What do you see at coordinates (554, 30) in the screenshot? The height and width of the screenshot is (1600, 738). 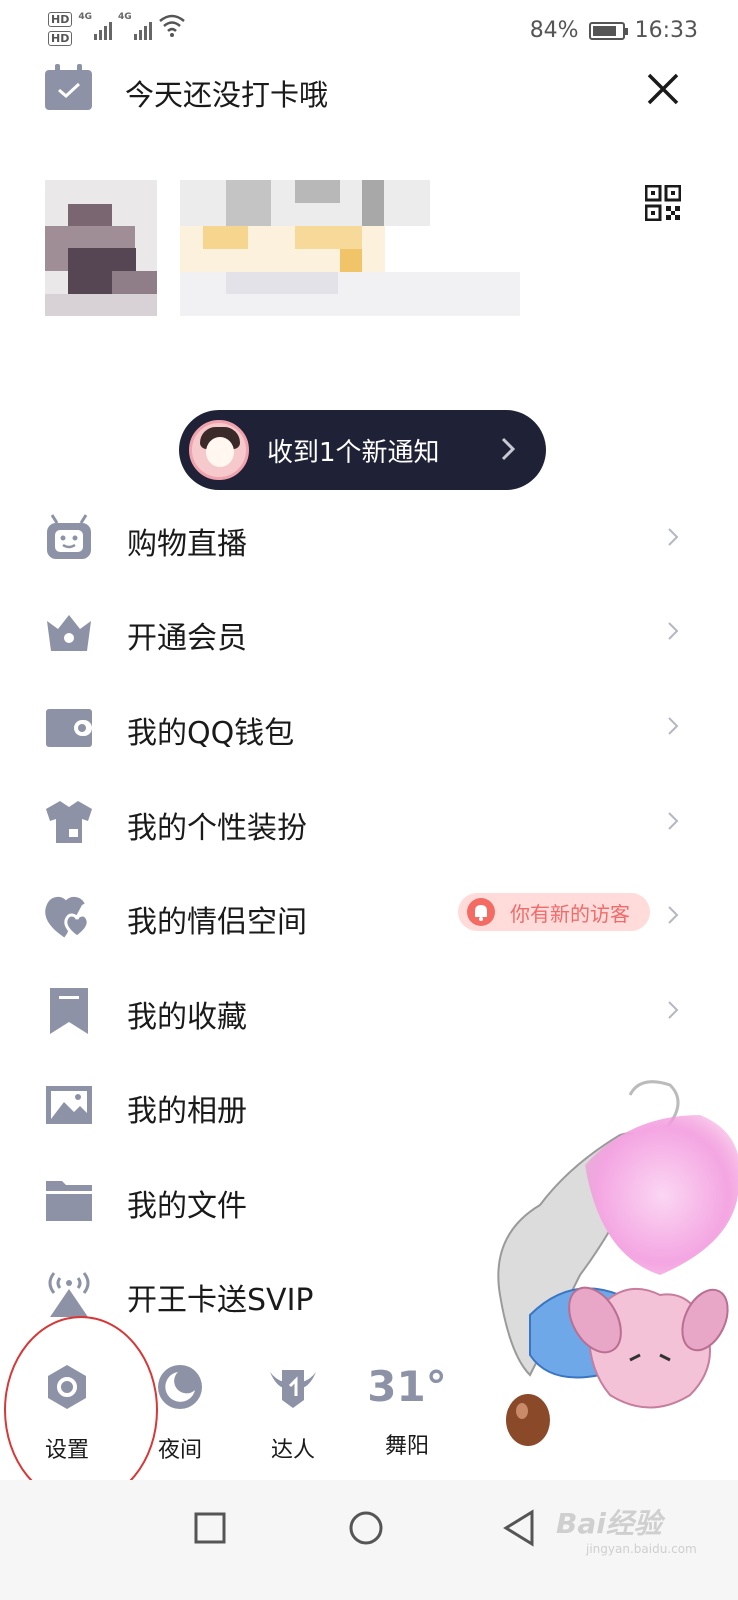 I see `battery-percent: 84%` at bounding box center [554, 30].